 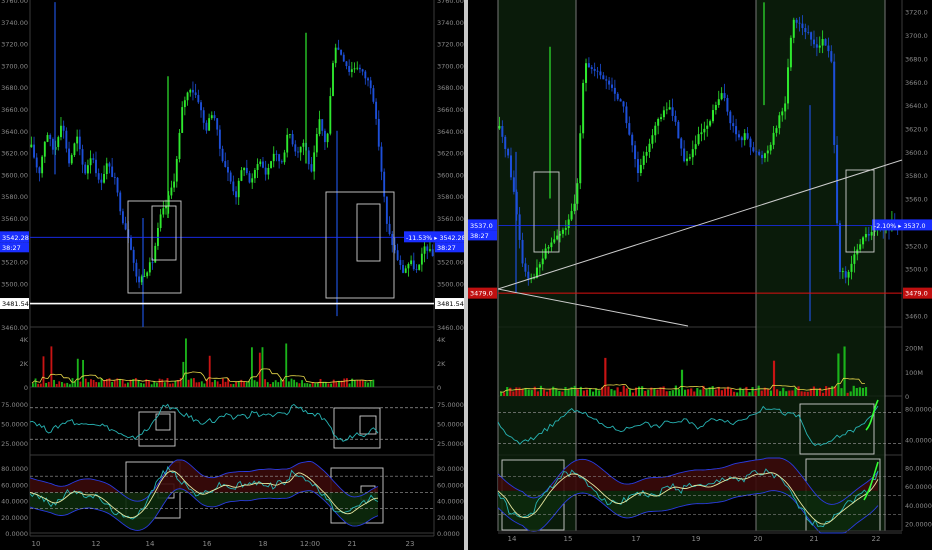 I want to click on price-tick-right: 3620.0, so click(x=916, y=129).